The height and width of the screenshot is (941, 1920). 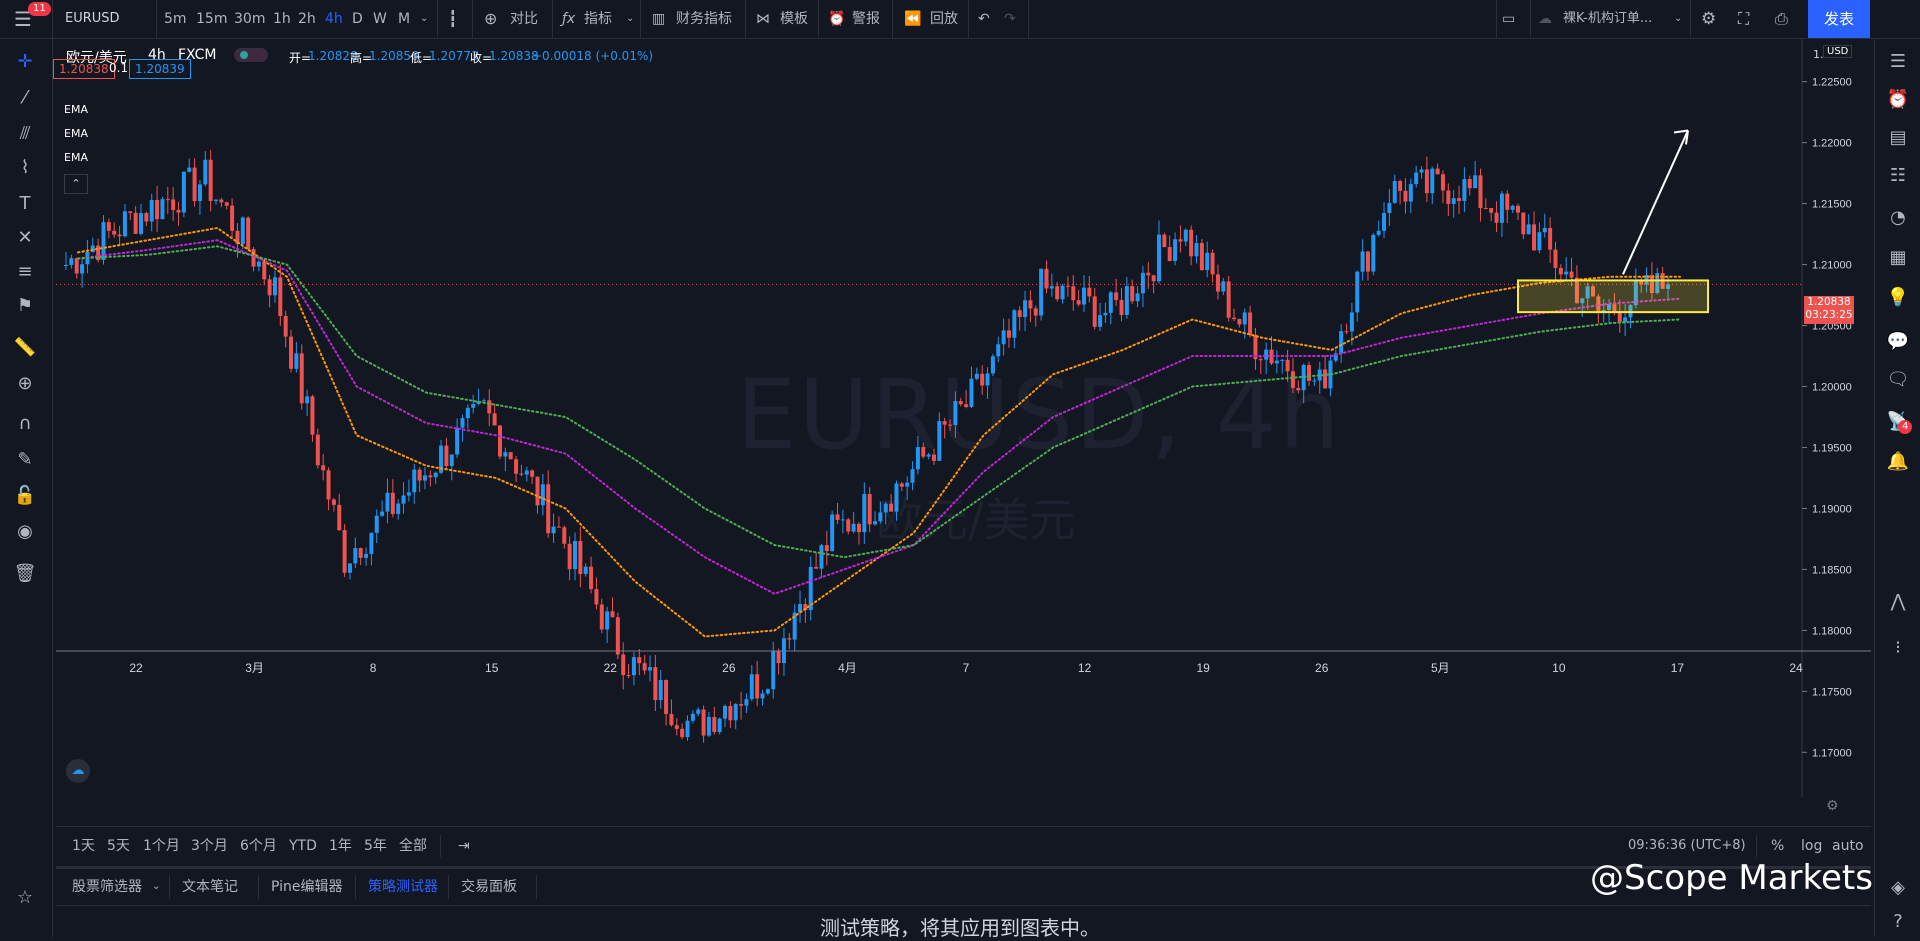 What do you see at coordinates (76, 184) in the screenshot?
I see `collapse-legend-icon: ⌃` at bounding box center [76, 184].